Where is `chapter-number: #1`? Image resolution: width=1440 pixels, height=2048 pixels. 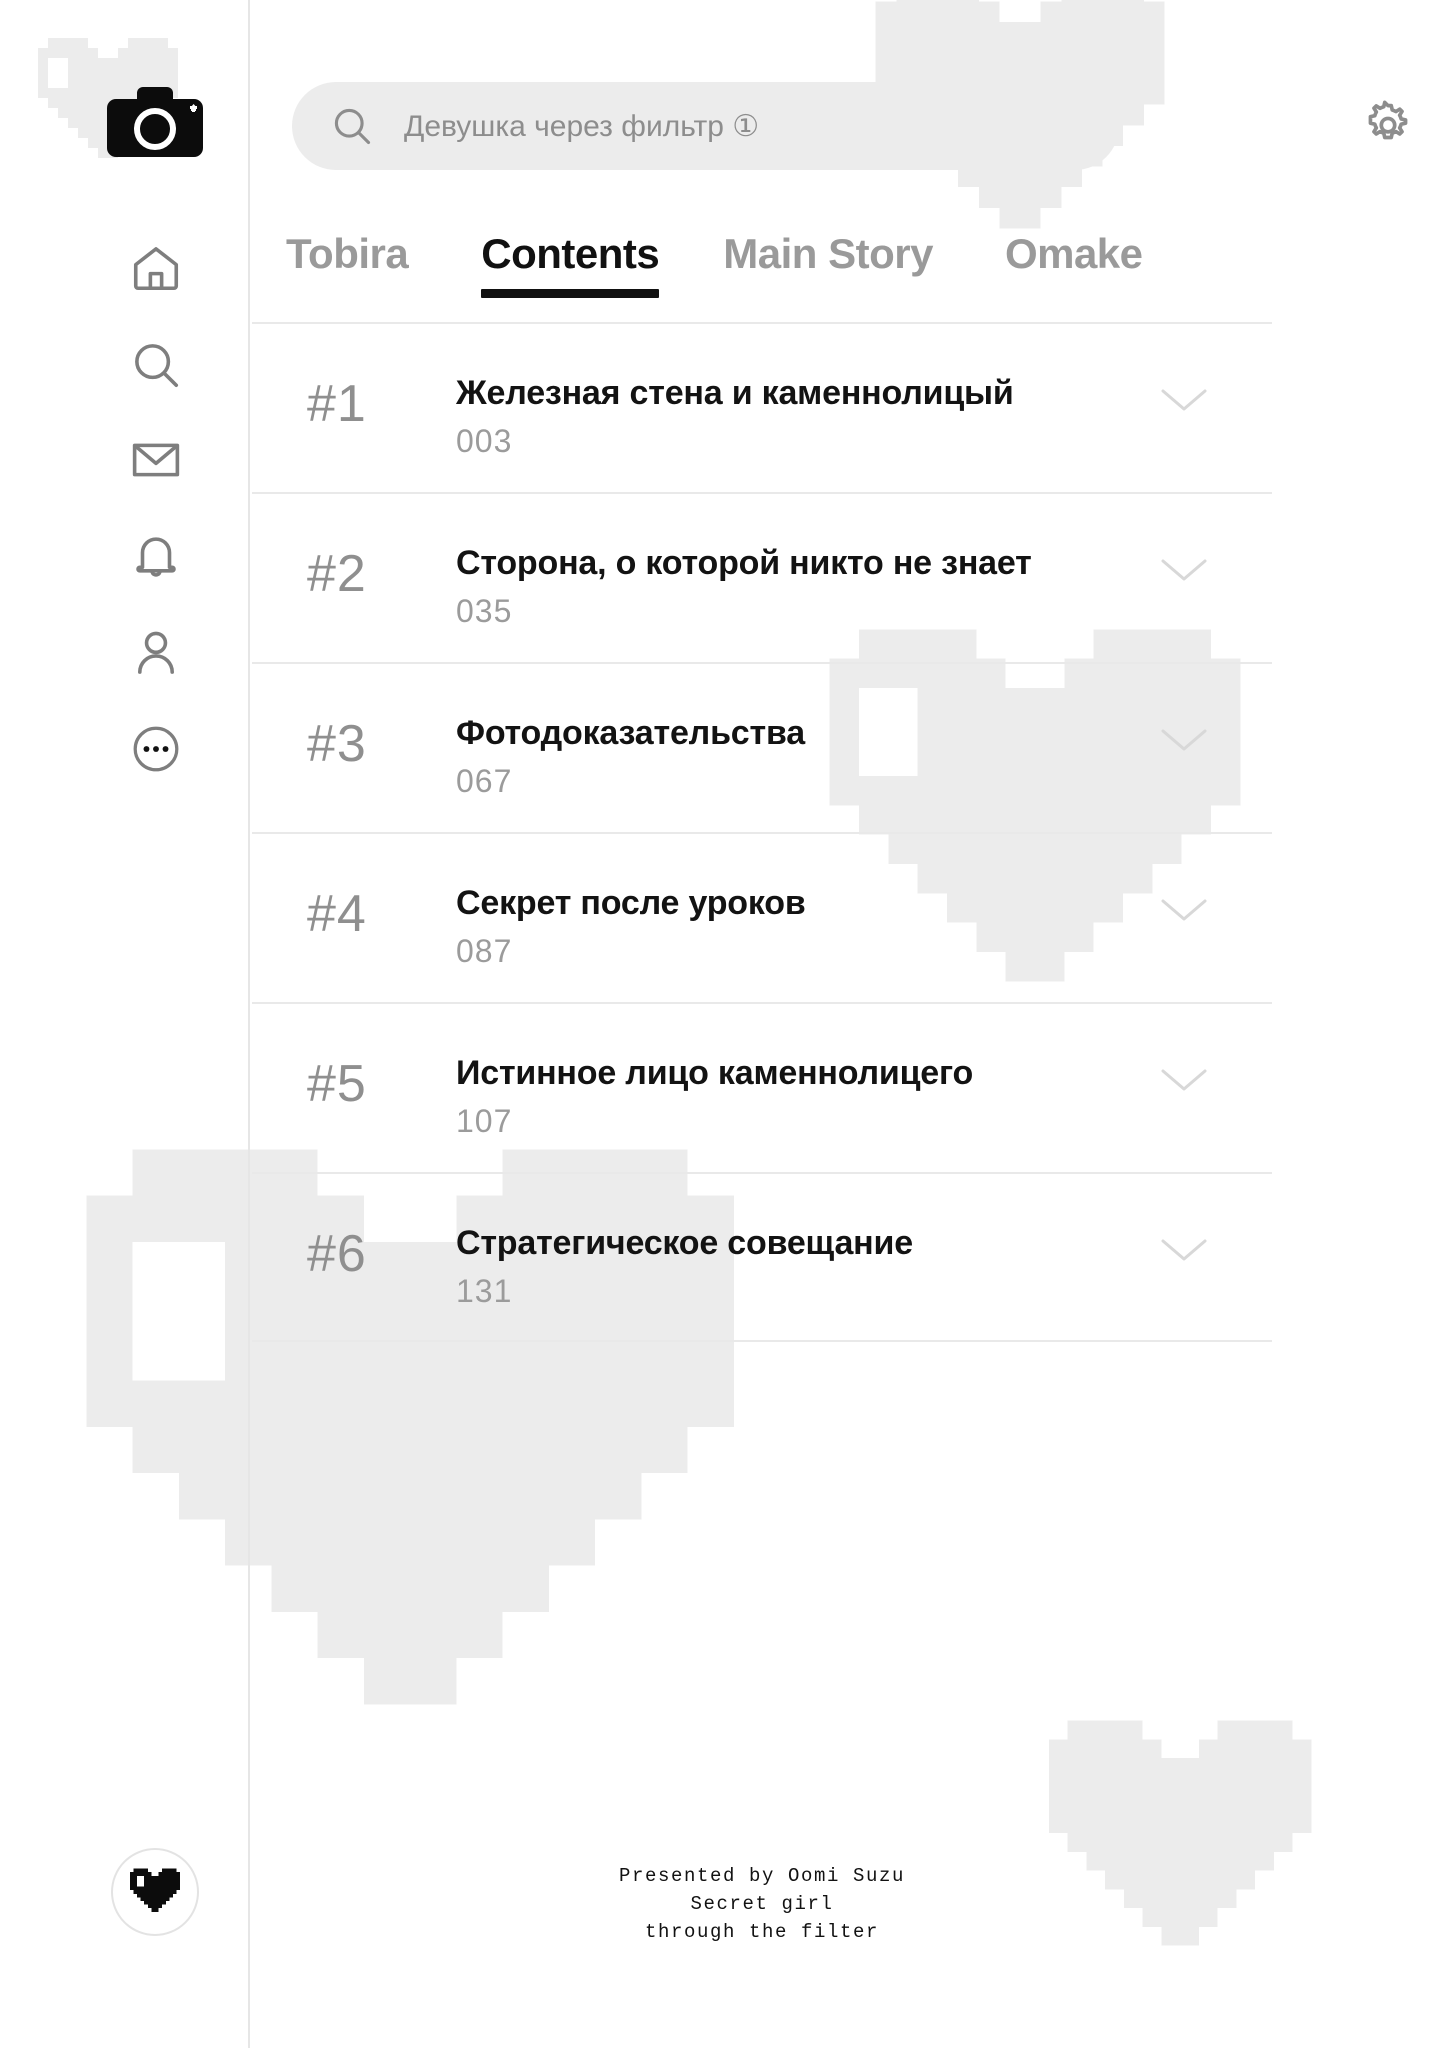 chapter-number: #1 is located at coordinates (337, 404).